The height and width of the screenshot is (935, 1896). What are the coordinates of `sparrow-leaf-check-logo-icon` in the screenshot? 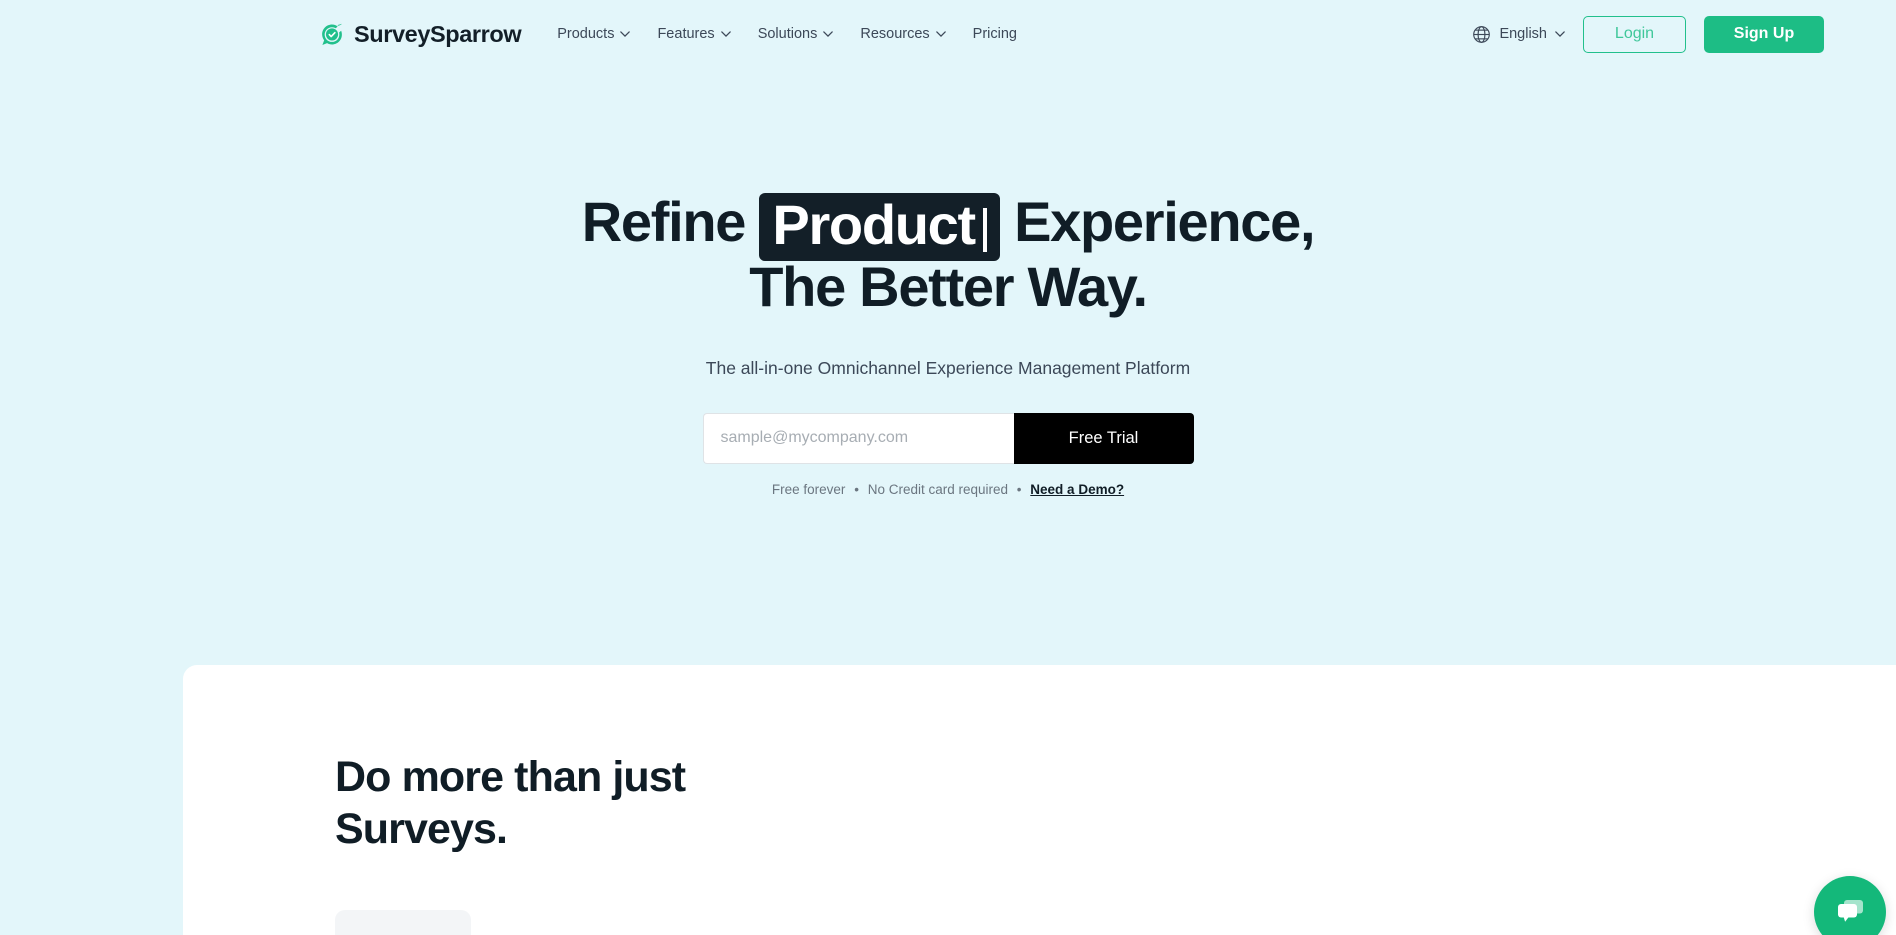 It's located at (331, 34).